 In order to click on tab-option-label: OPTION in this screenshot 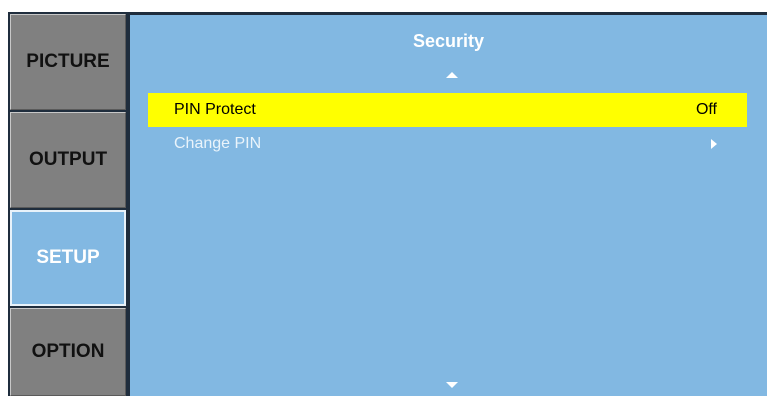, I will do `click(68, 351)`.